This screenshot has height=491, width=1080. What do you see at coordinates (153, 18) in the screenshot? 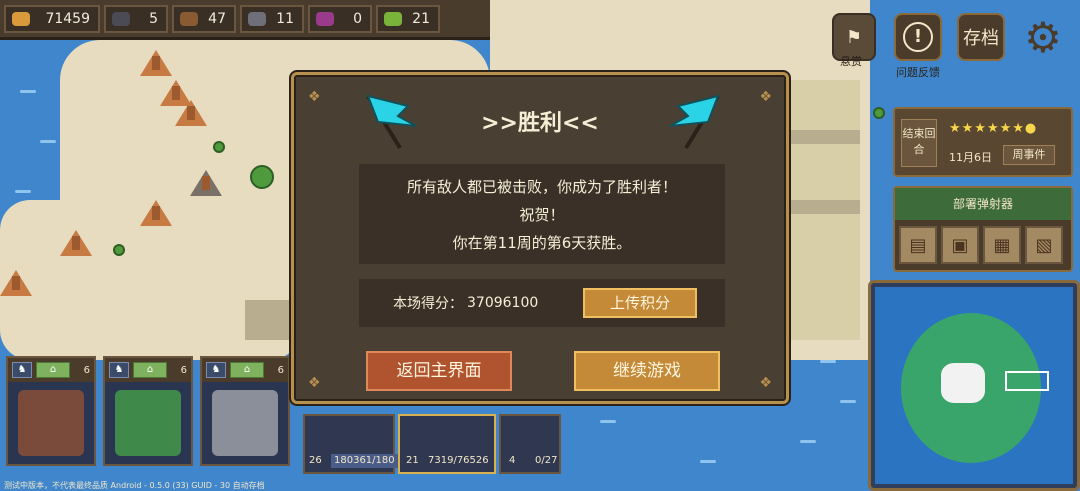
I see `resource-value: 5` at bounding box center [153, 18].